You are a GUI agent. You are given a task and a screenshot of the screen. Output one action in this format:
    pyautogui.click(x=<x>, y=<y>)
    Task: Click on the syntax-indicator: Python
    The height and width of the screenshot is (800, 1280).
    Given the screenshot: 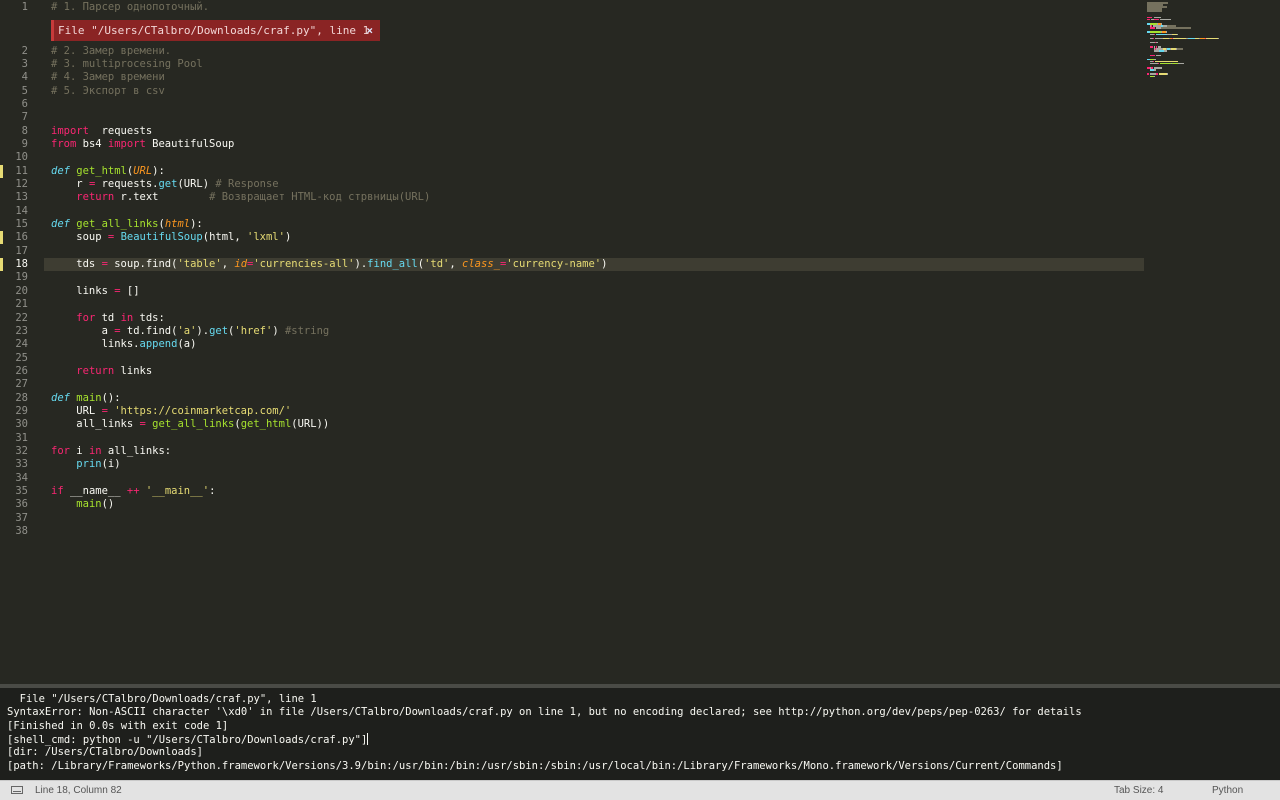 What is the action you would take?
    pyautogui.click(x=1227, y=790)
    